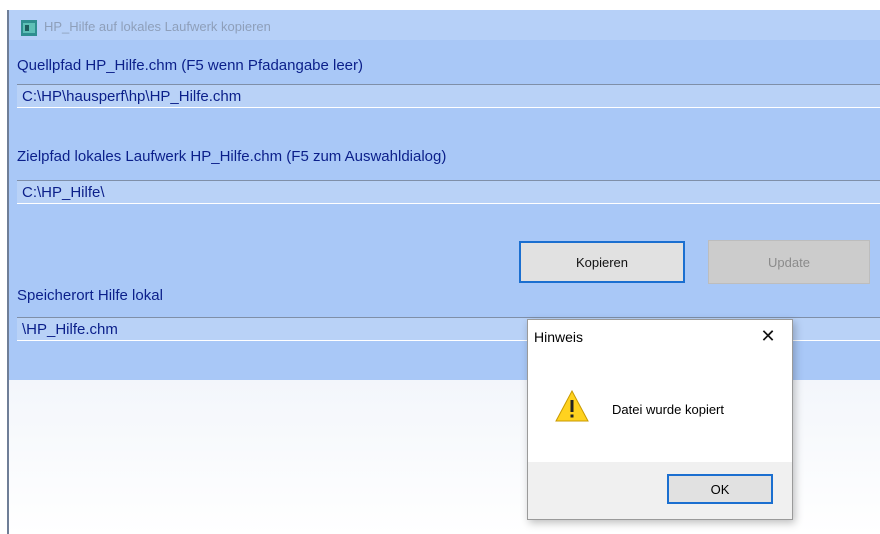 The width and height of the screenshot is (880, 534). What do you see at coordinates (559, 337) in the screenshot?
I see `dialog-title: Hinweis` at bounding box center [559, 337].